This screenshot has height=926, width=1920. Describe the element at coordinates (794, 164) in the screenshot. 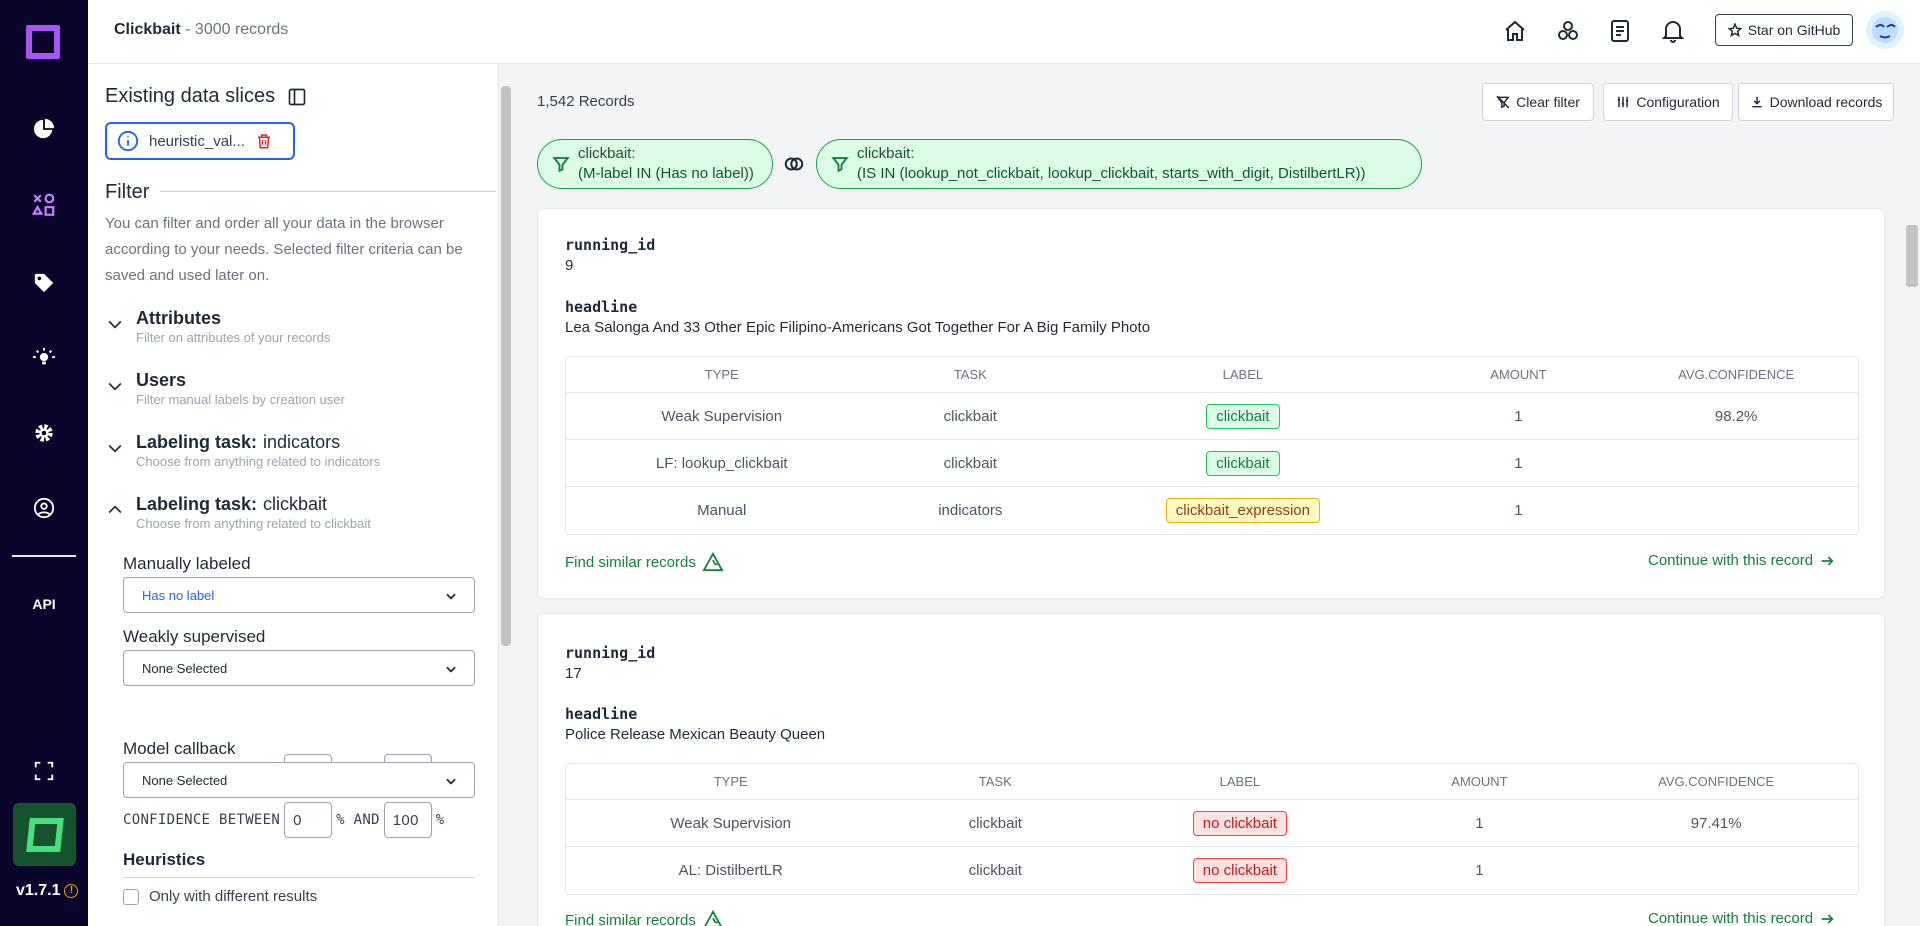

I see `link-logic-icon` at that location.